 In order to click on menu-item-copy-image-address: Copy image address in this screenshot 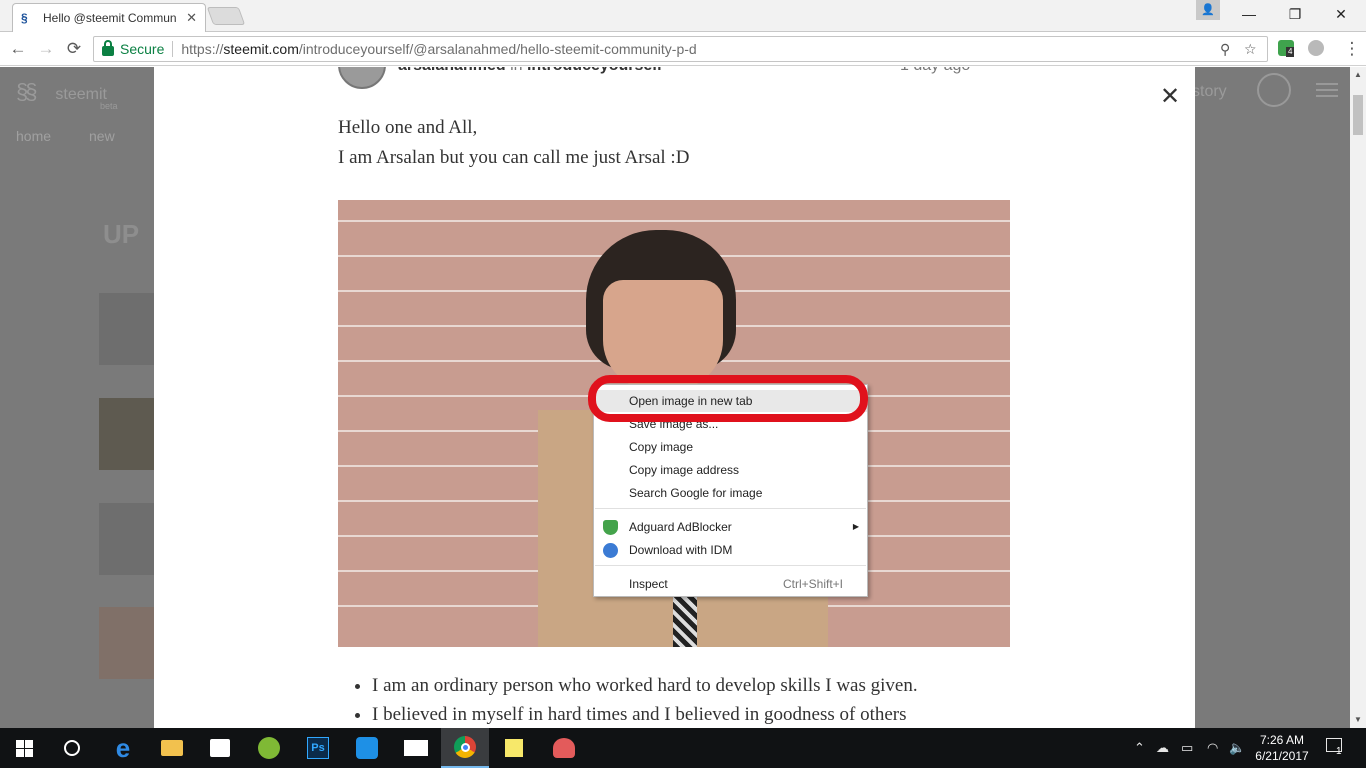, I will do `click(730, 470)`.